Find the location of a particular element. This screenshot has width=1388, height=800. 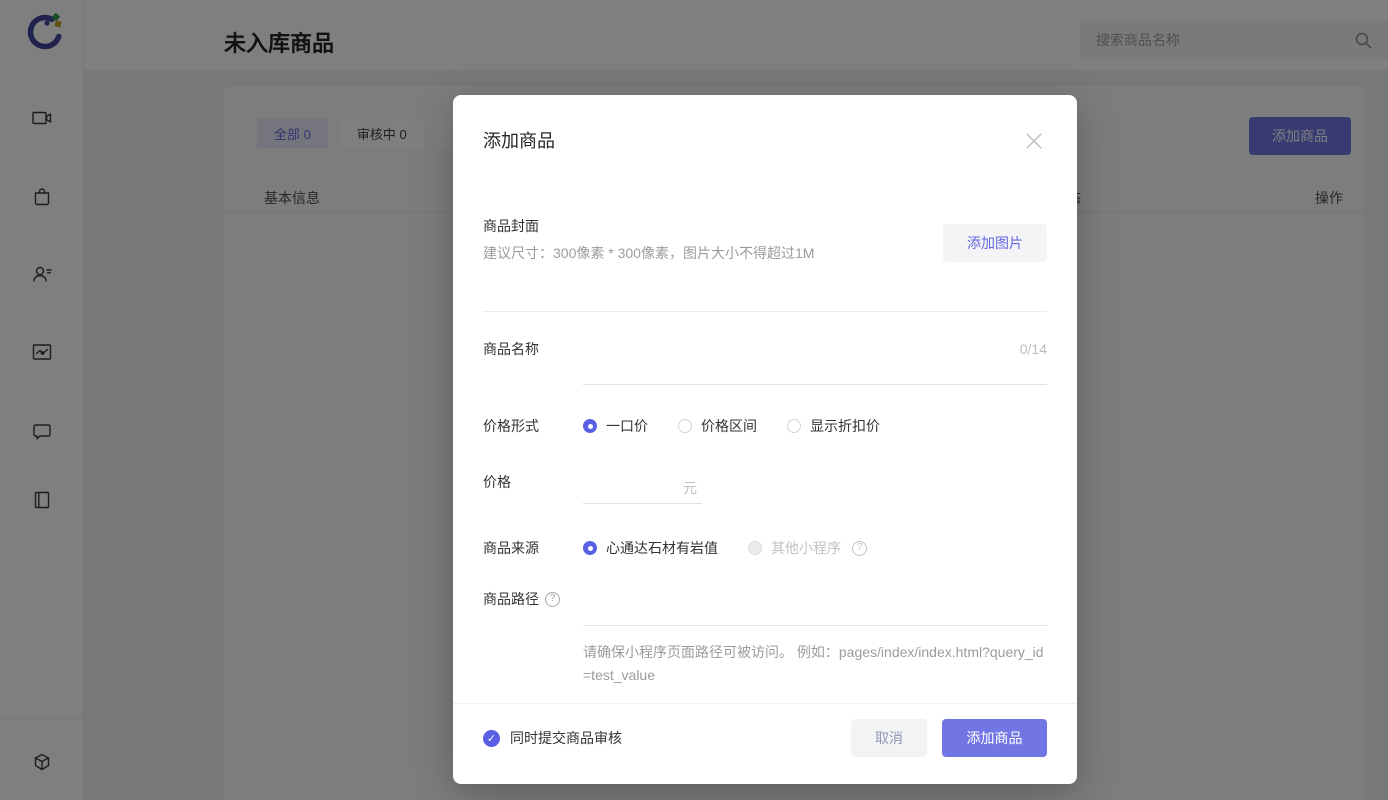

close-icon is located at coordinates (1034, 141).